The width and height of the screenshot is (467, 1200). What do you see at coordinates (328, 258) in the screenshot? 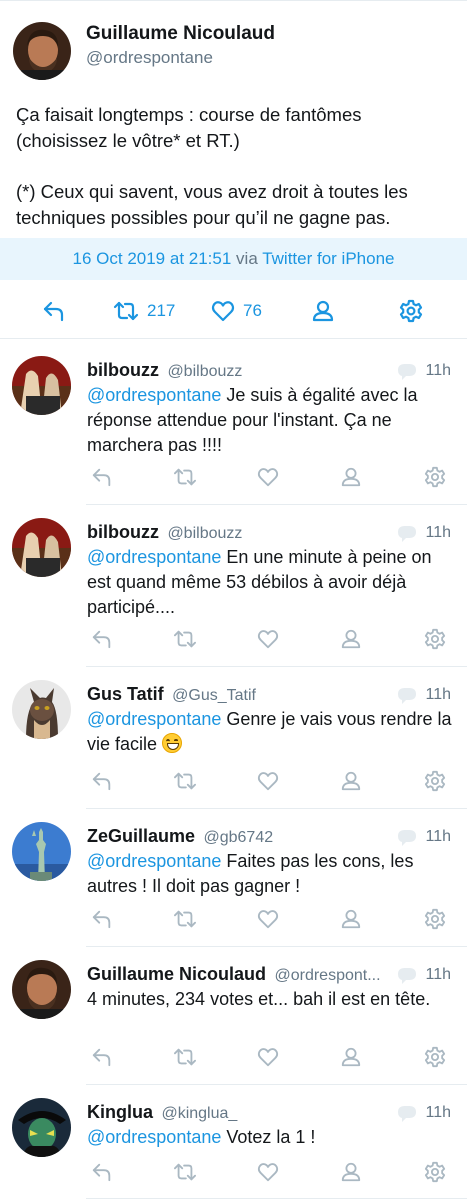
I see `source-link: Twitter for iPhone` at bounding box center [328, 258].